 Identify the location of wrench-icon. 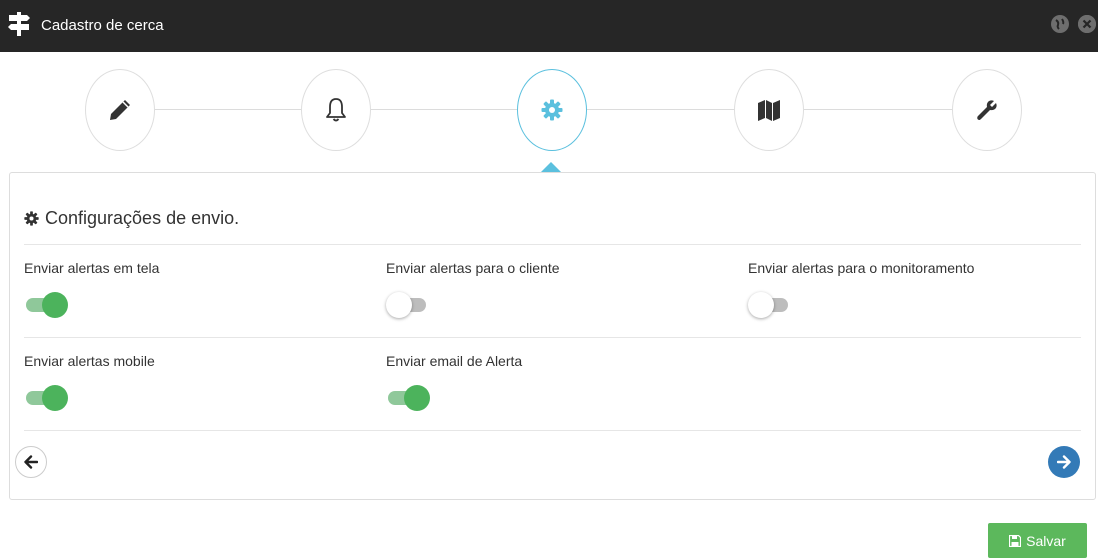
(987, 110).